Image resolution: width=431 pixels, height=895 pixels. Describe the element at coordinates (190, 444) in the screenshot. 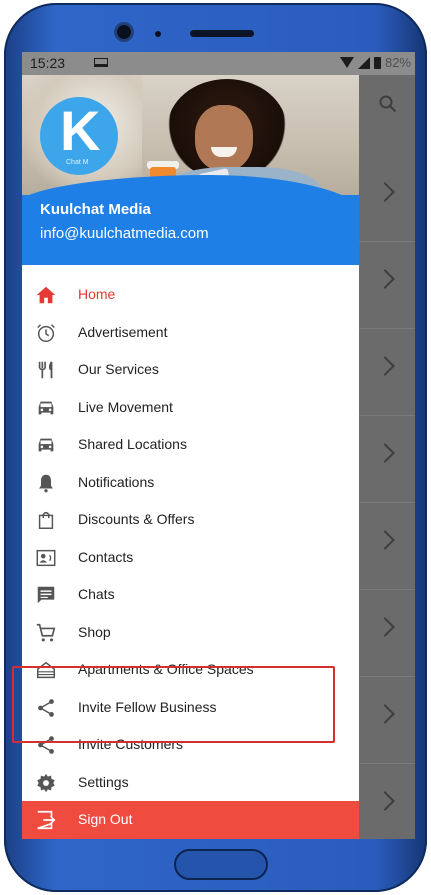

I see `menu-item-shared-locations: Shared Locations` at that location.